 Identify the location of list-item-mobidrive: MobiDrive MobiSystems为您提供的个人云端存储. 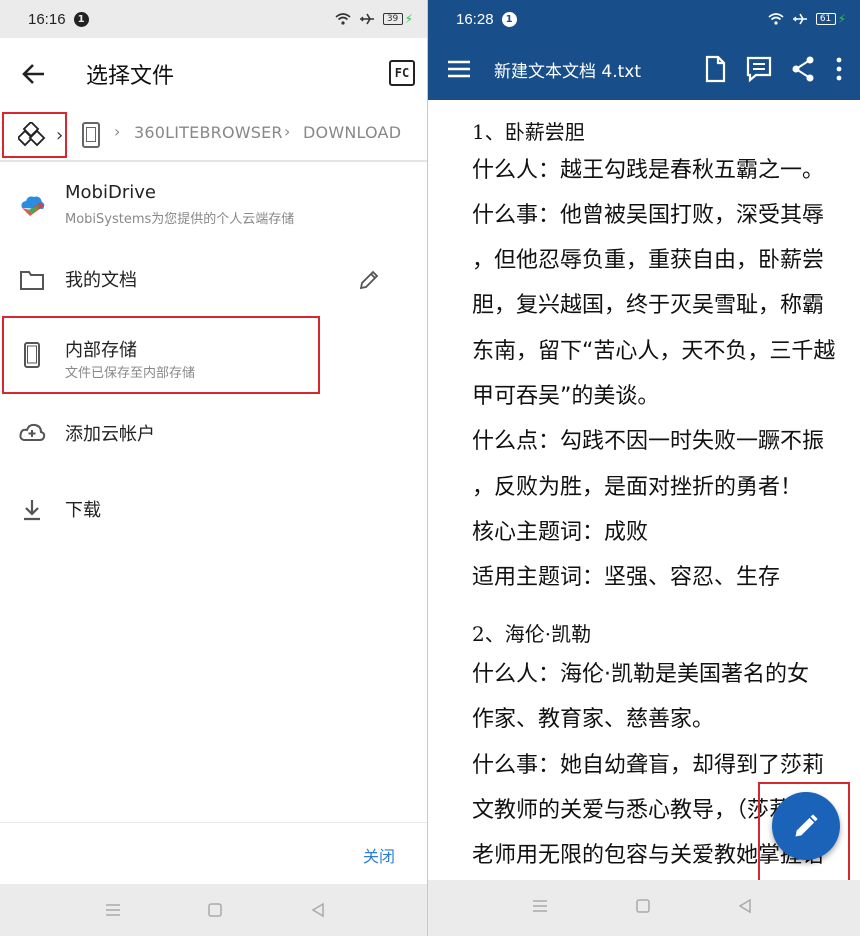
(213, 207).